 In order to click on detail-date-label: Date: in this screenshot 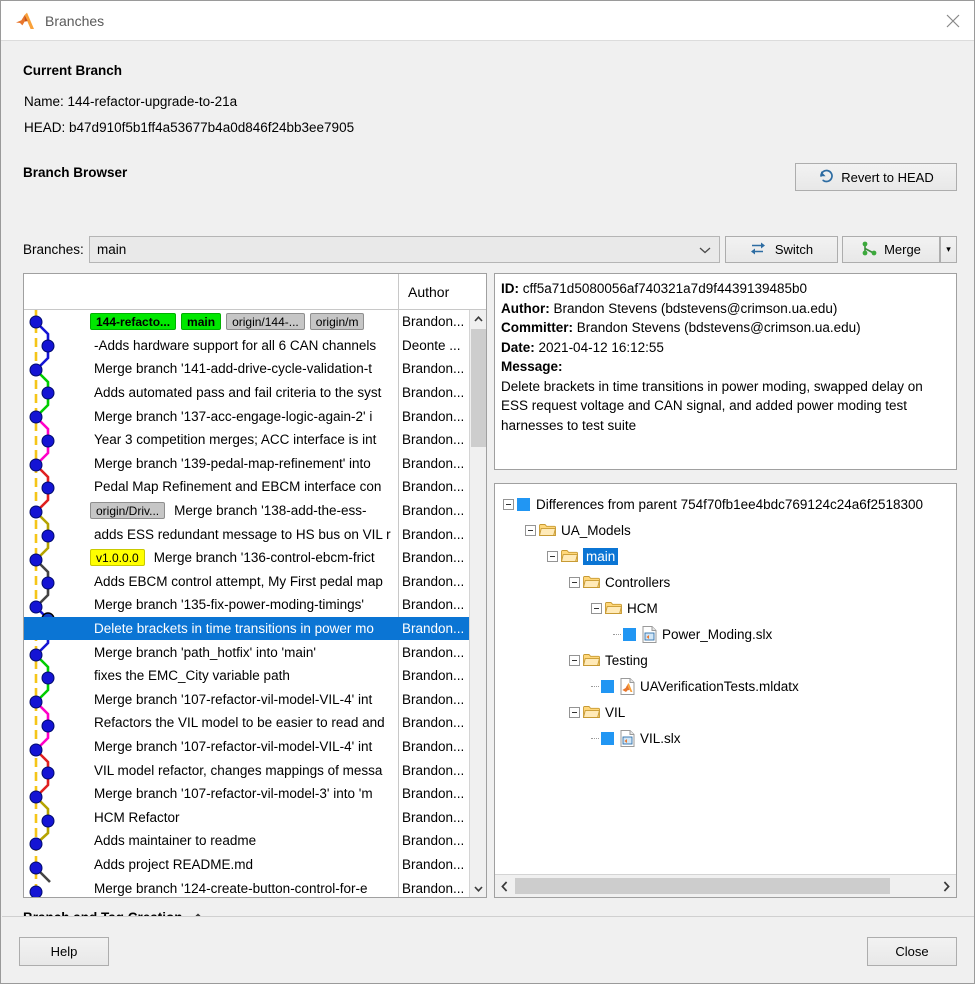, I will do `click(518, 347)`.